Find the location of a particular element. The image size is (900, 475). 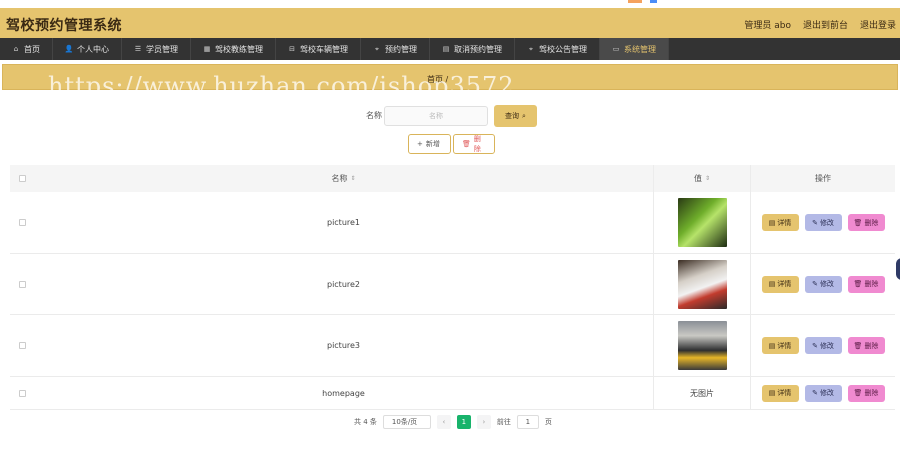

nav-label: 取消预约管理 is located at coordinates (478, 49).